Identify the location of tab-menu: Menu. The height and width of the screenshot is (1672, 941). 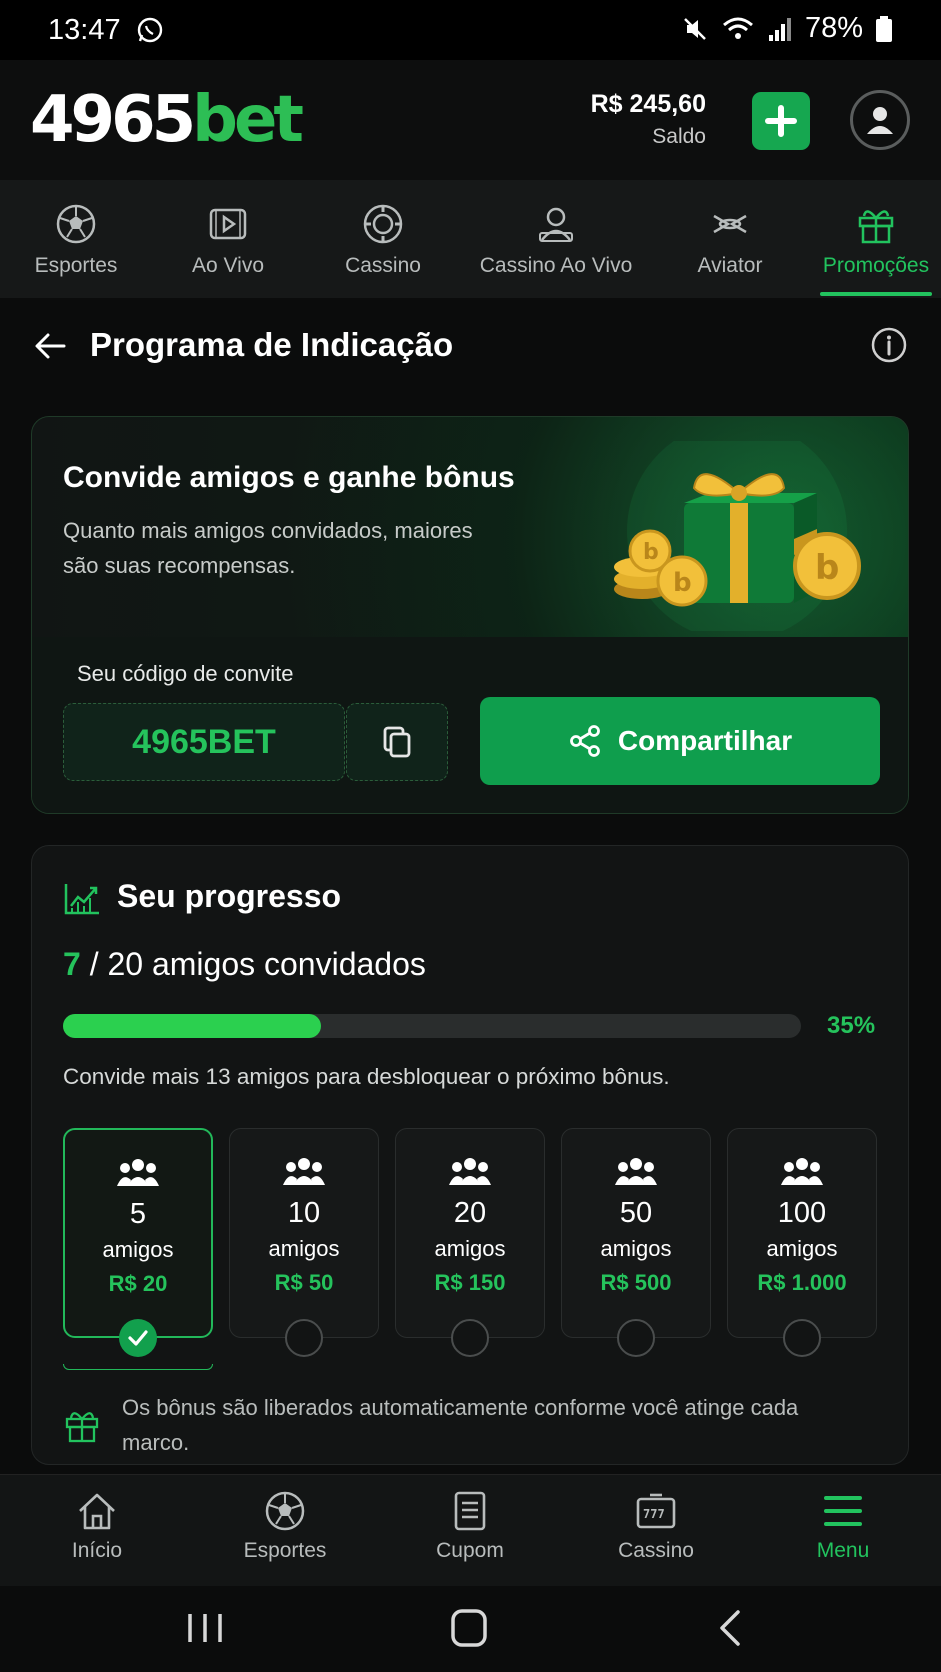
(843, 1526).